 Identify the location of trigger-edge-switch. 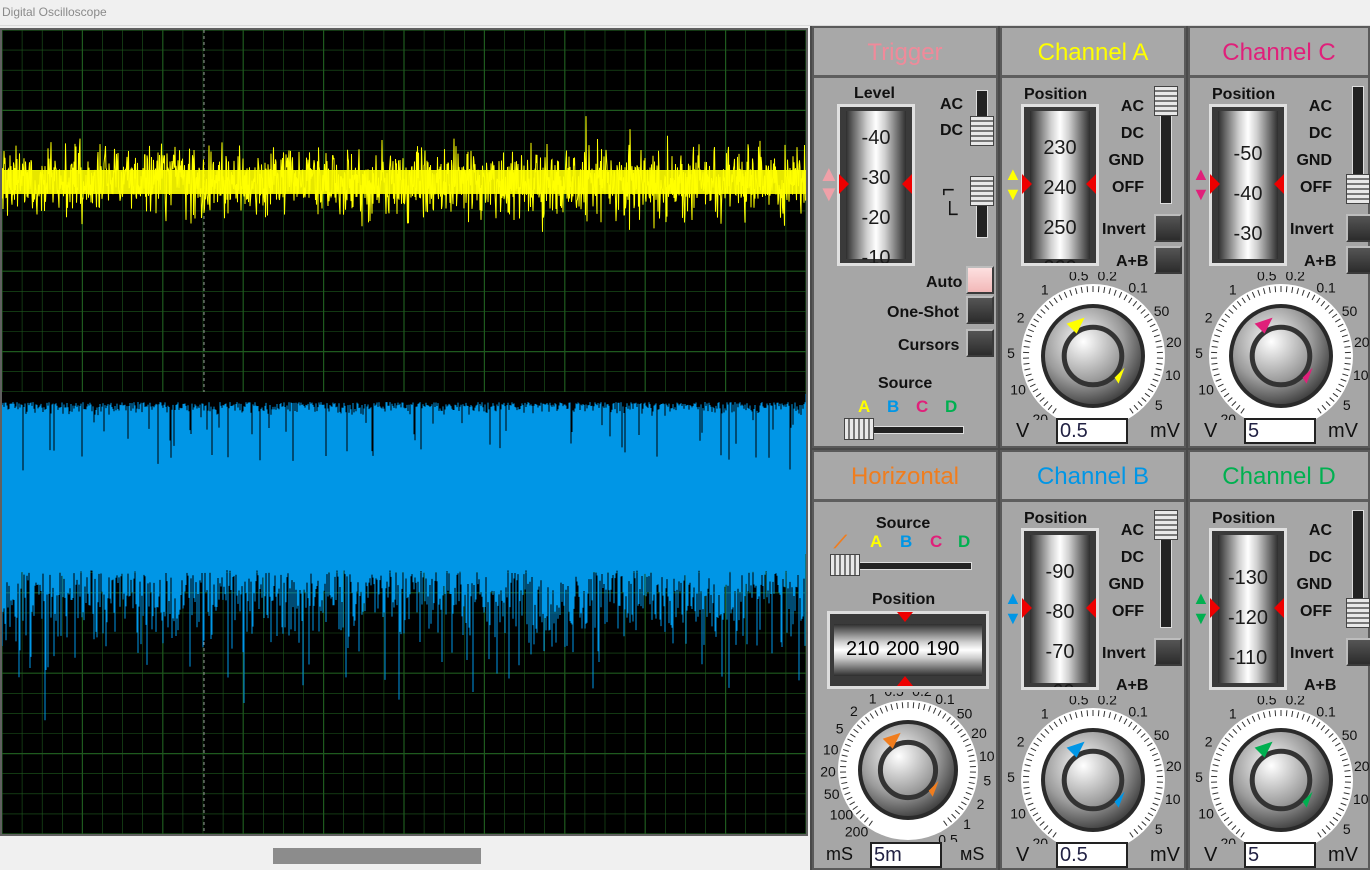
(982, 191).